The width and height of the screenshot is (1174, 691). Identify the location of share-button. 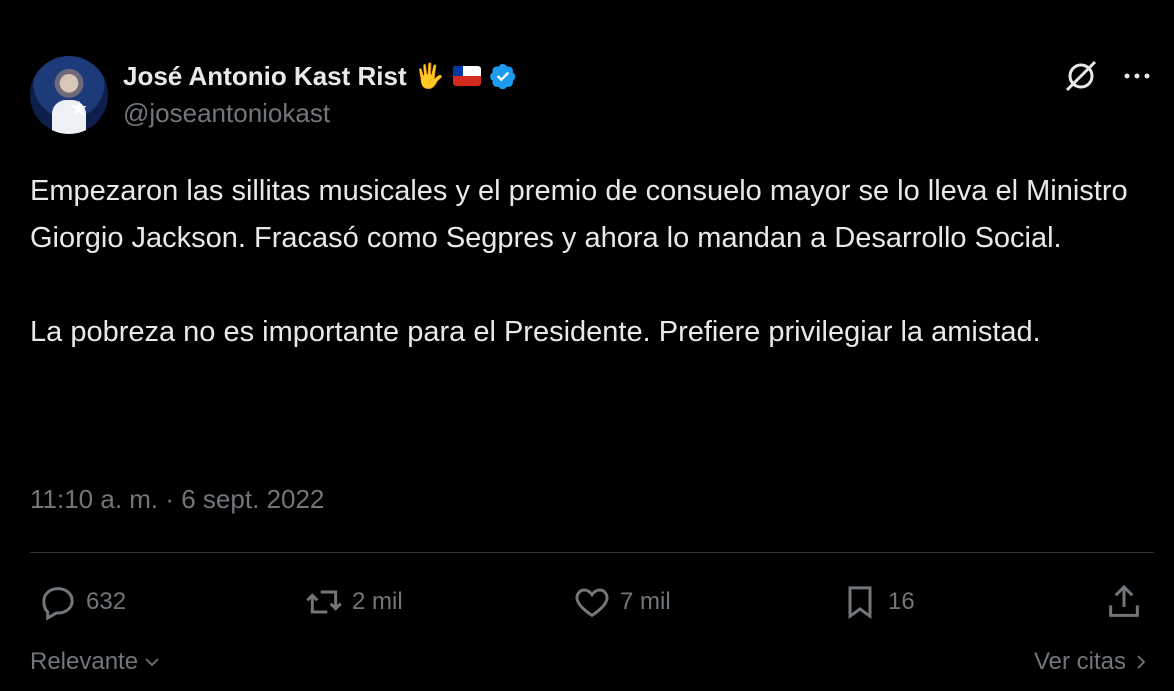
(1124, 602).